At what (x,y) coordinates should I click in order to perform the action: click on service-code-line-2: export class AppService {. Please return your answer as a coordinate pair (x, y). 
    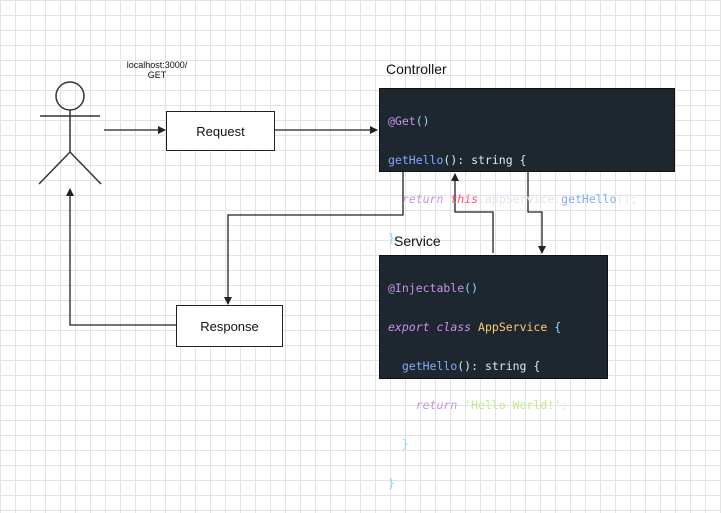
    Looking at the image, I should click on (493, 328).